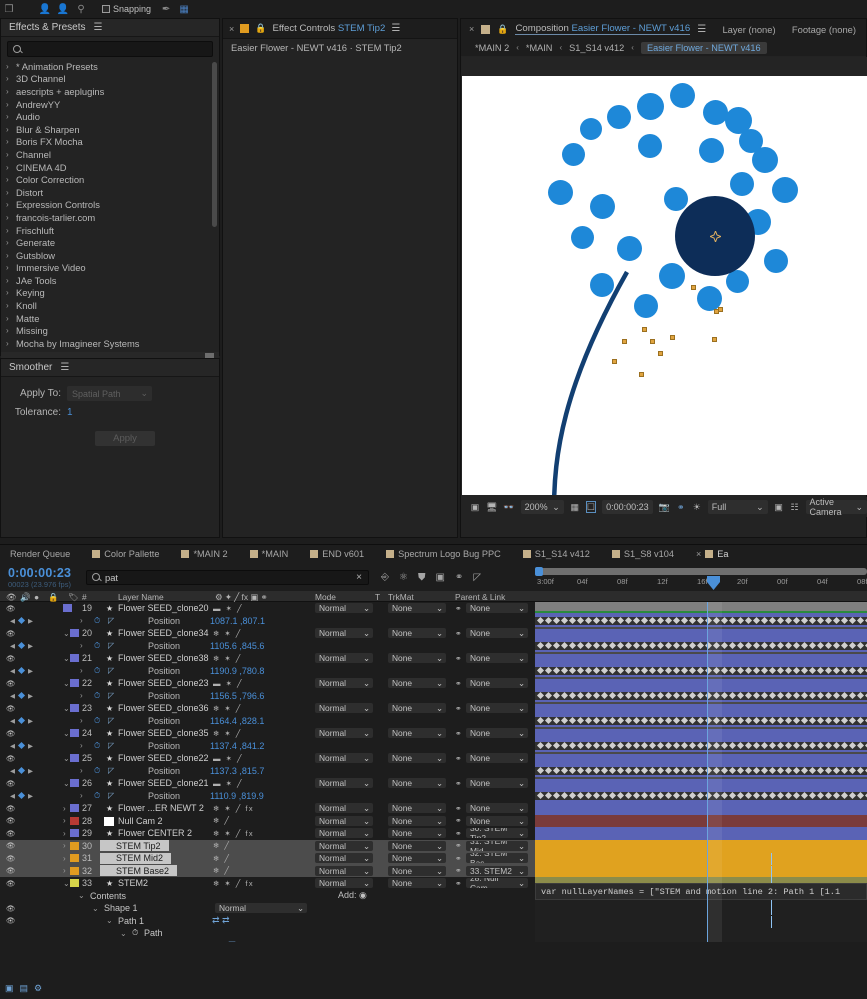 The width and height of the screenshot is (867, 999). Describe the element at coordinates (163, 733) in the screenshot. I see `layer-name: Flower SEED_clone35` at that location.